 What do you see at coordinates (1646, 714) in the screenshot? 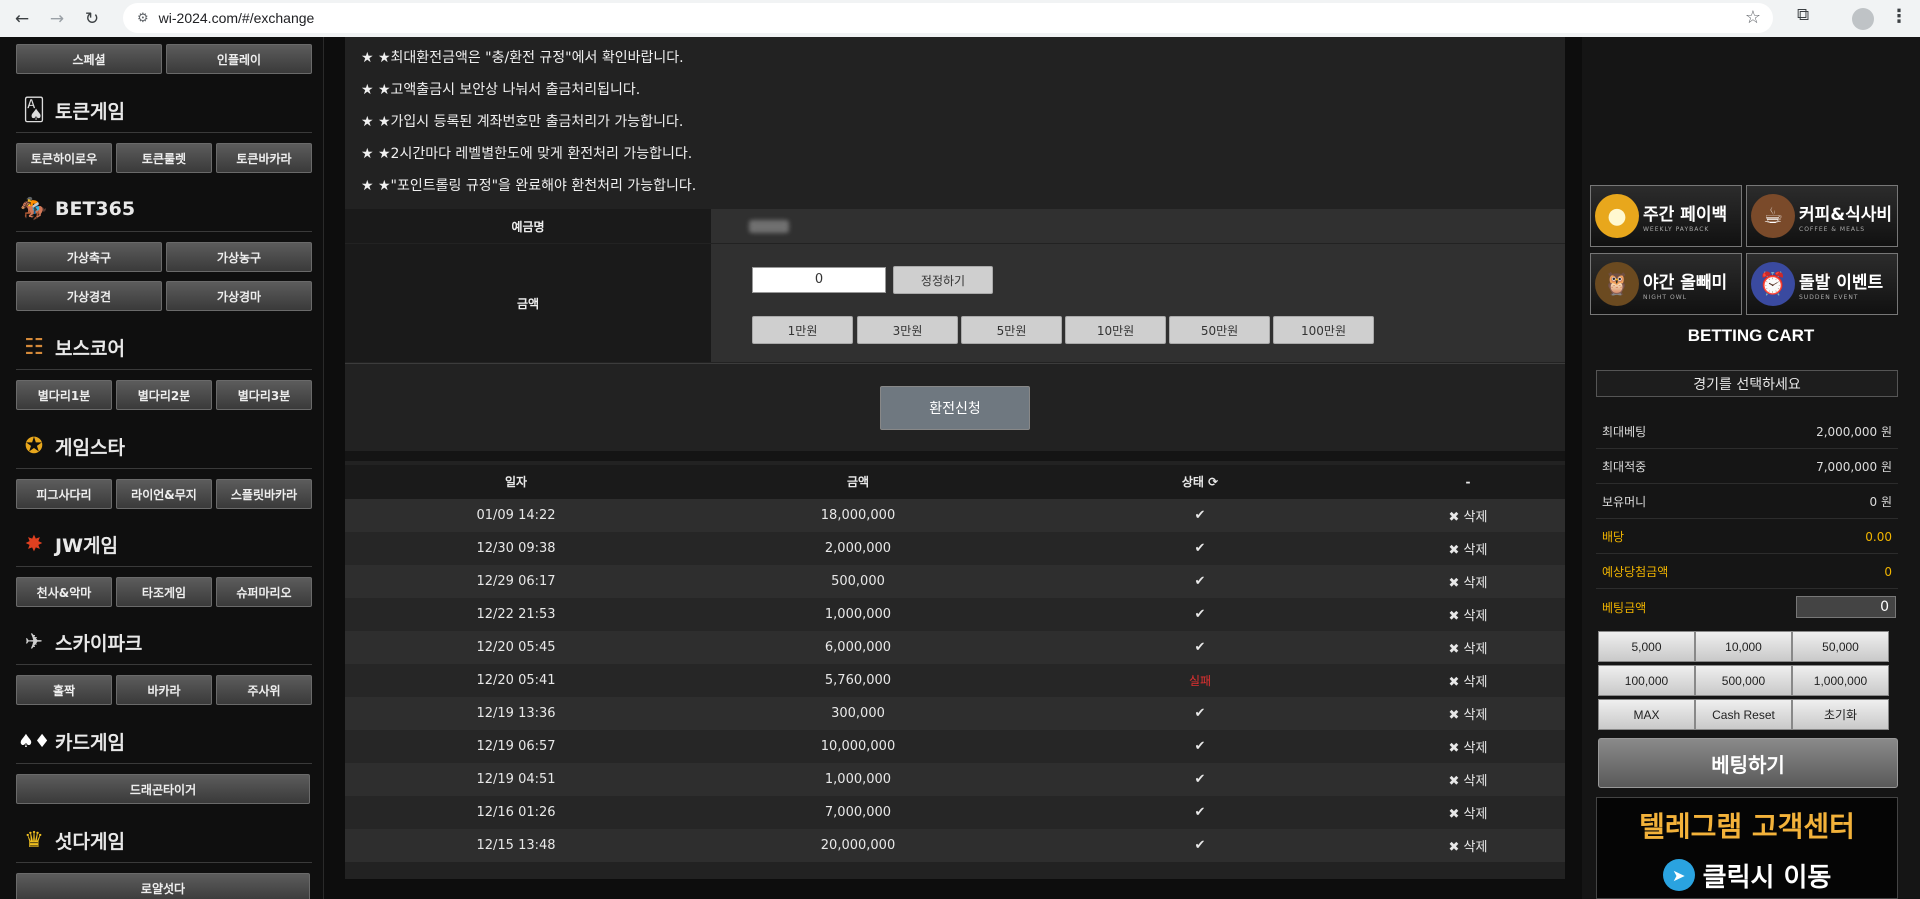
I see `max-button: MAX` at bounding box center [1646, 714].